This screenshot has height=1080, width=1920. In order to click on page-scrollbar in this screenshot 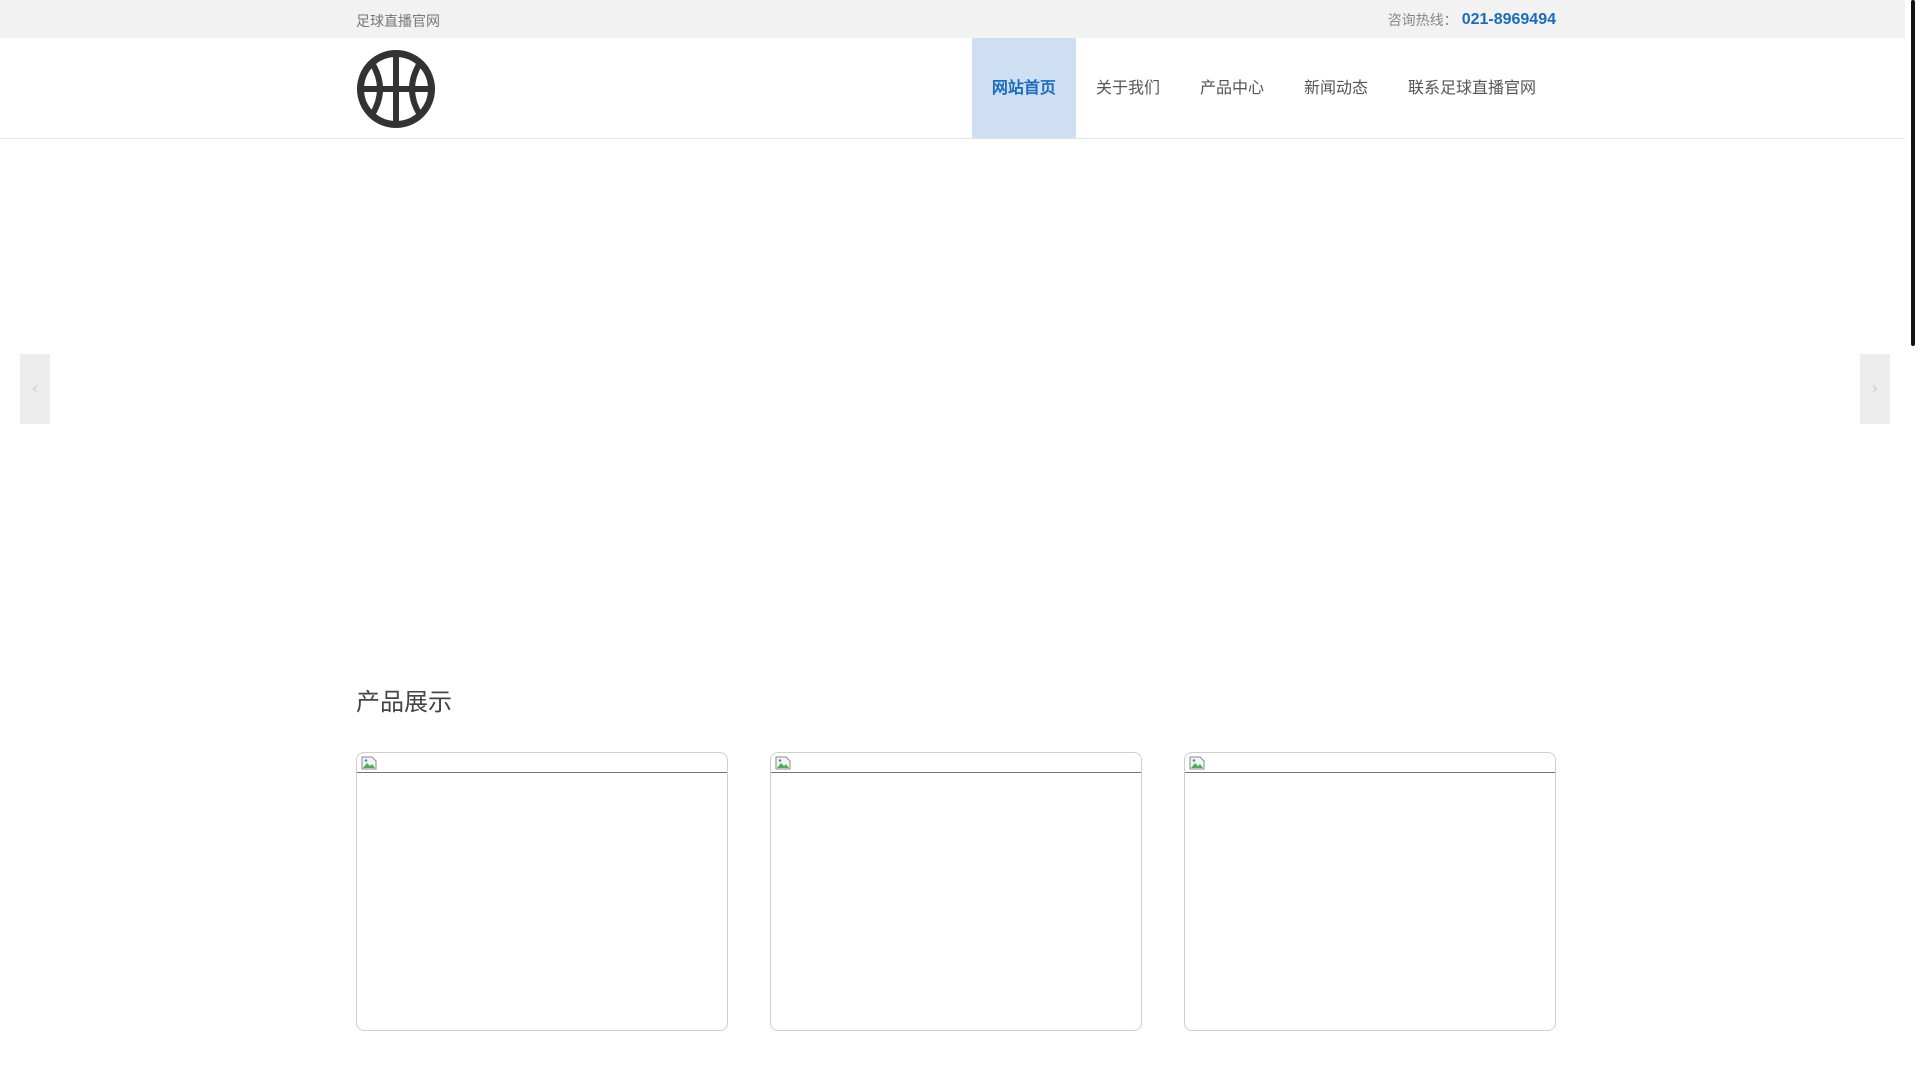, I will do `click(1912, 540)`.